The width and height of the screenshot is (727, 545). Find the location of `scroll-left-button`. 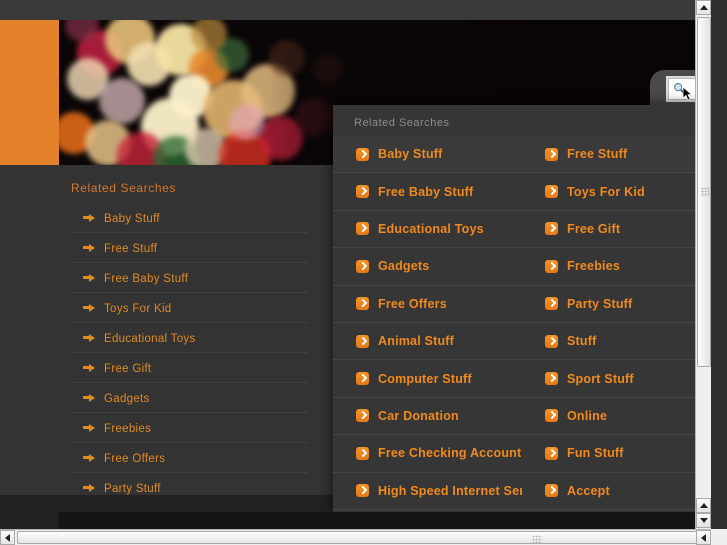

scroll-left-button is located at coordinates (7, 537).